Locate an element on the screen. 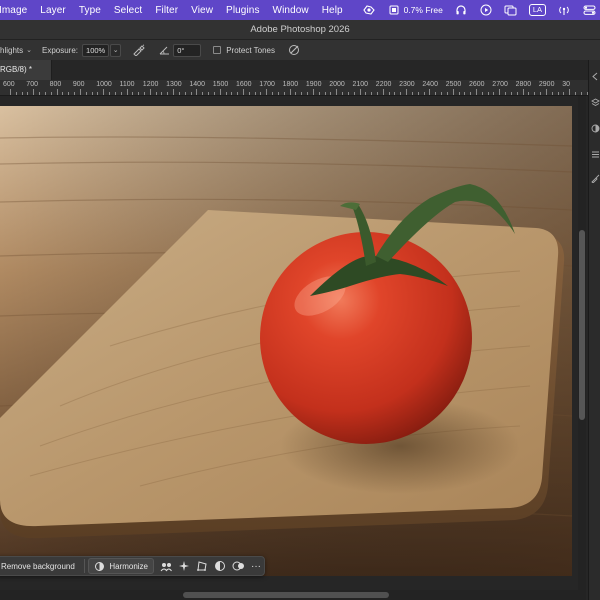  ruler-label: 1300 is located at coordinates (174, 84).